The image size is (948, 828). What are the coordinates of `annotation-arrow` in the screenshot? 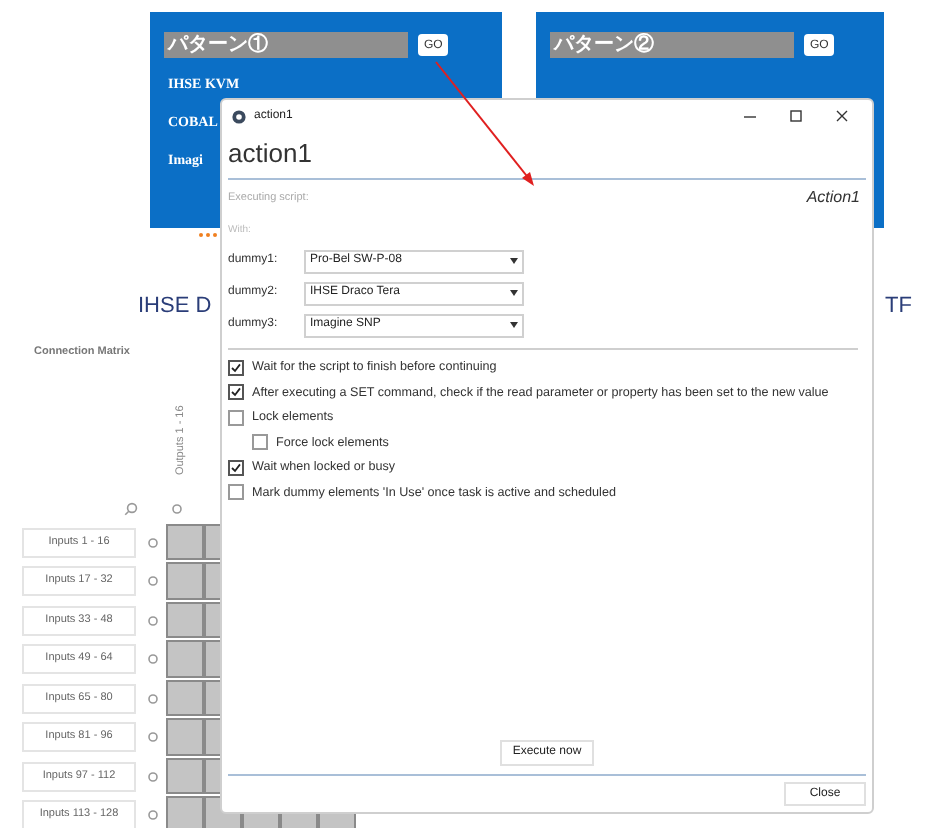 It's located at (484, 123).